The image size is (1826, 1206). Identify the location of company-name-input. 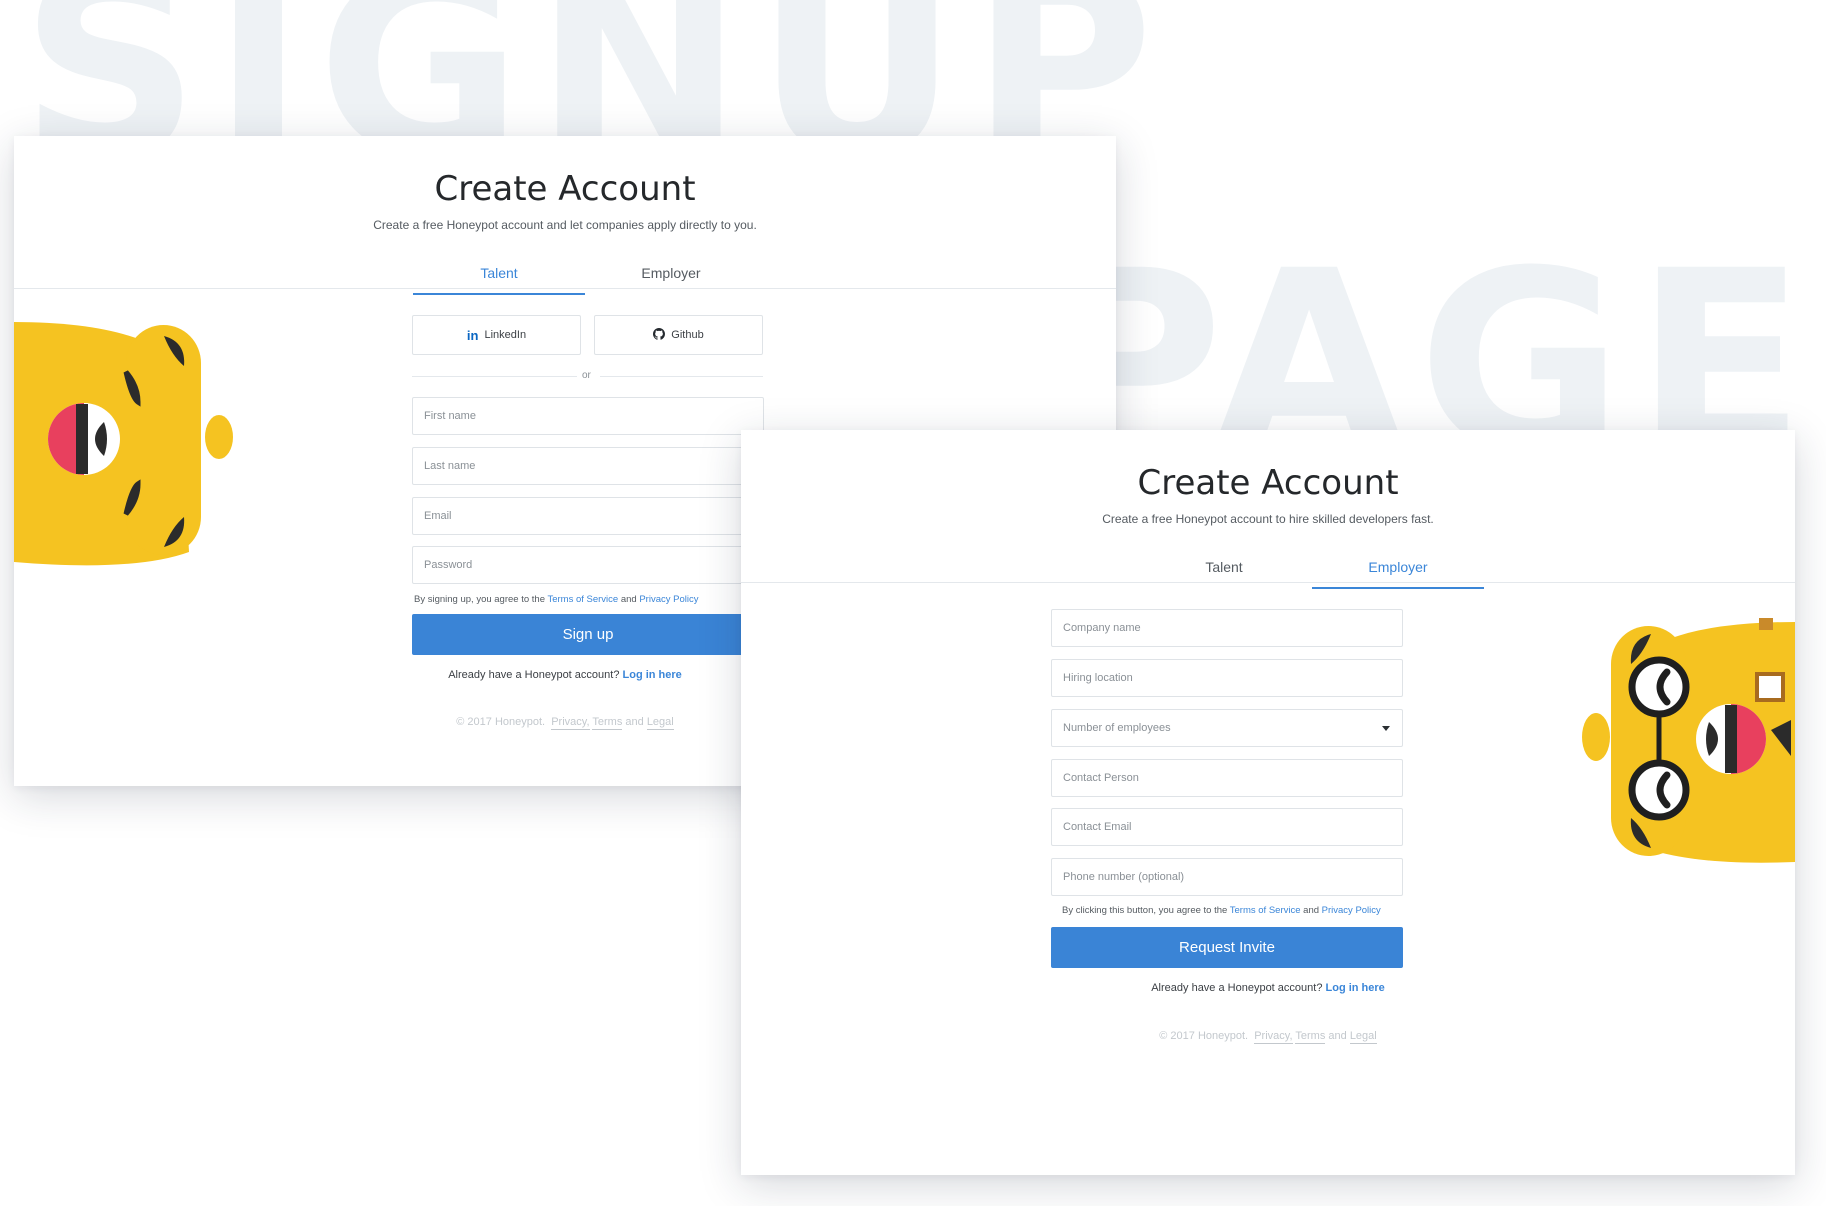
(1227, 628).